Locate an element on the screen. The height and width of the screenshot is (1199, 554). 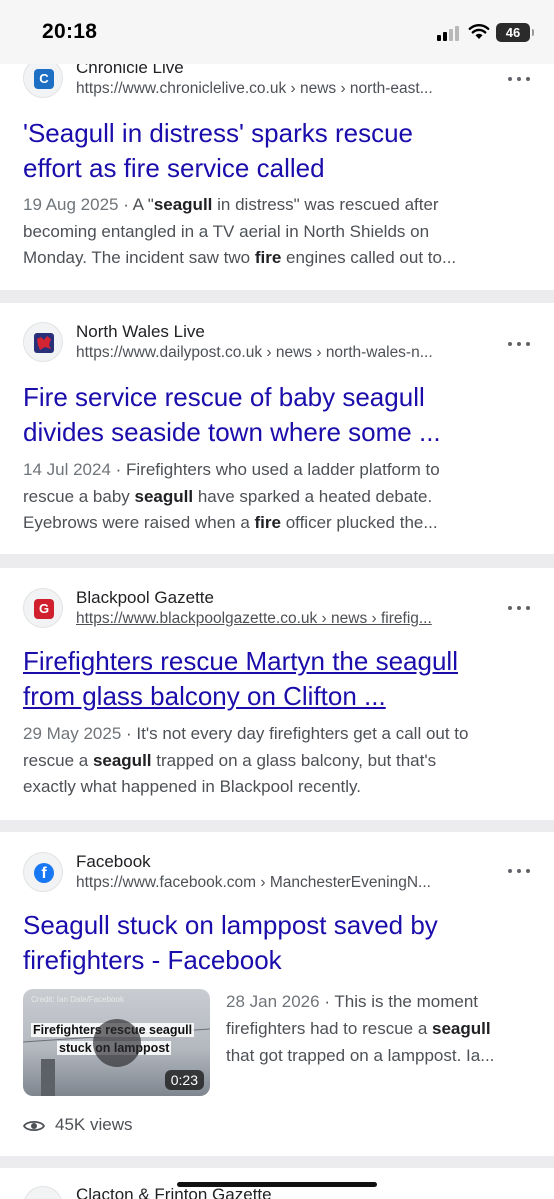
snippet-text: firefighters had to rescue a is located at coordinates (329, 1028).